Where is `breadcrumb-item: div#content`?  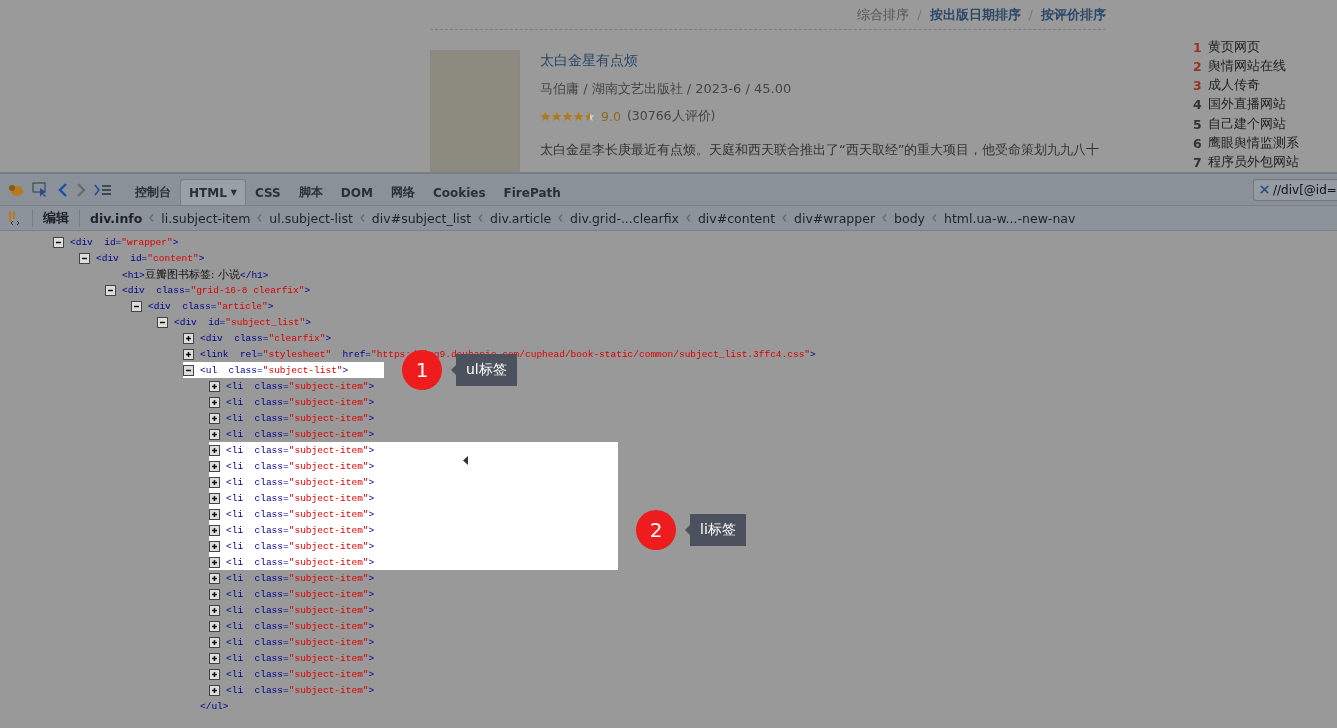
breadcrumb-item: div#content is located at coordinates (736, 218).